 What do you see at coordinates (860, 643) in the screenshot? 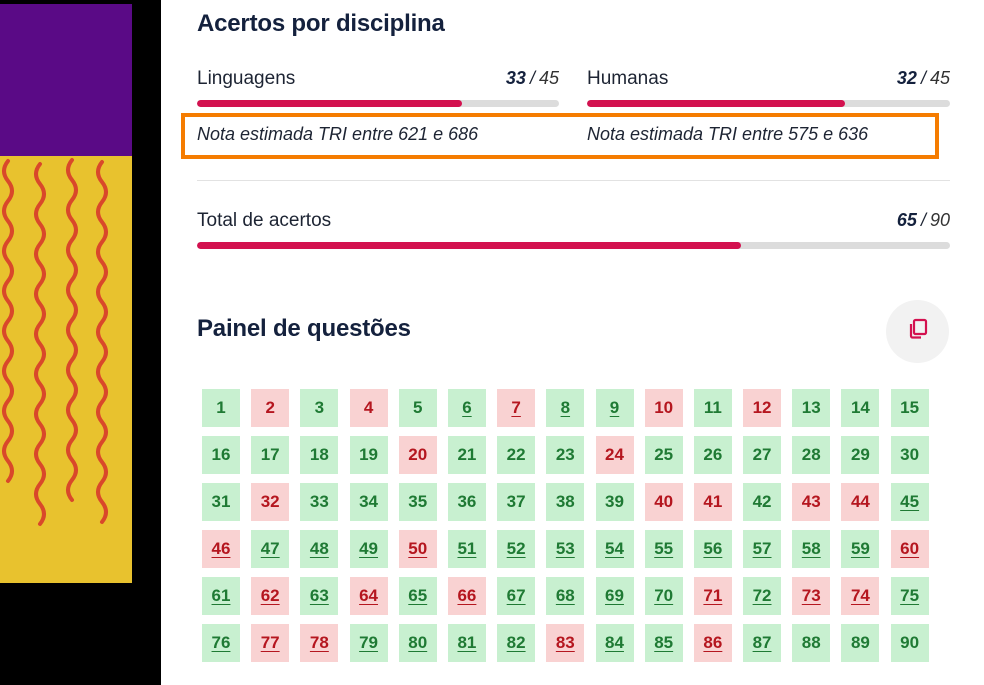
I see `question-cell: 89` at bounding box center [860, 643].